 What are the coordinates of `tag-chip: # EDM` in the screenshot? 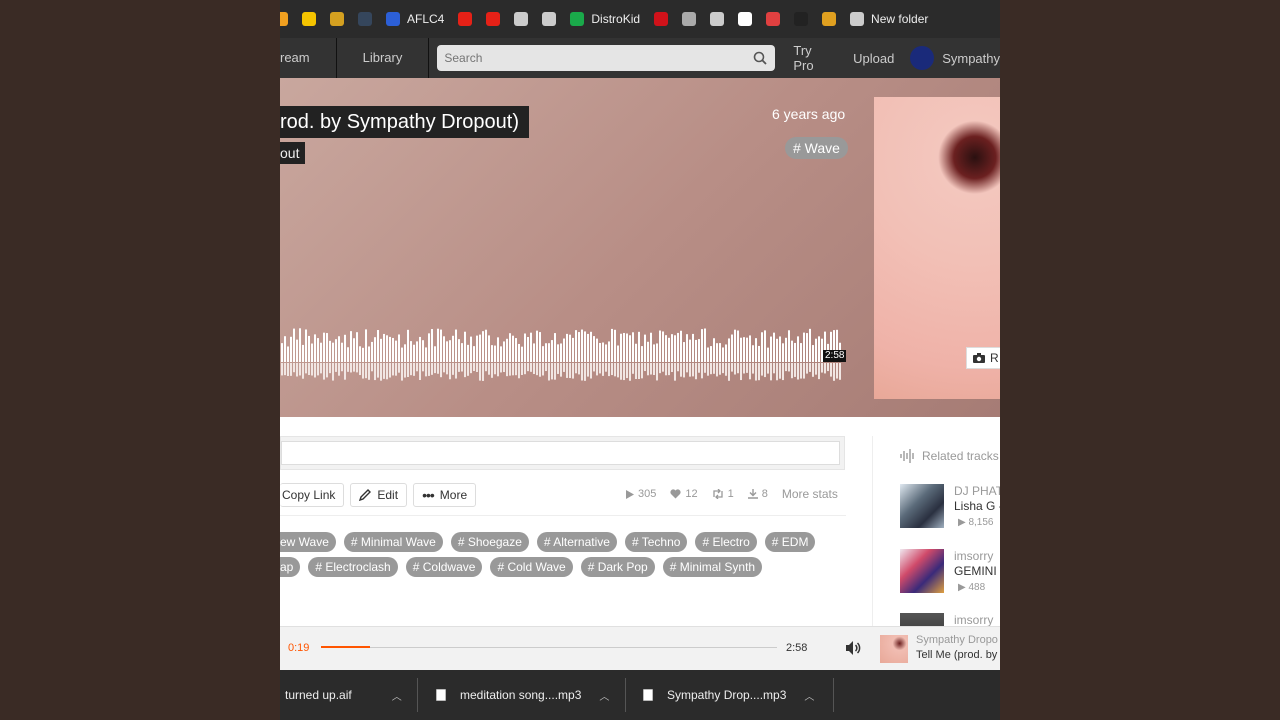 It's located at (790, 542).